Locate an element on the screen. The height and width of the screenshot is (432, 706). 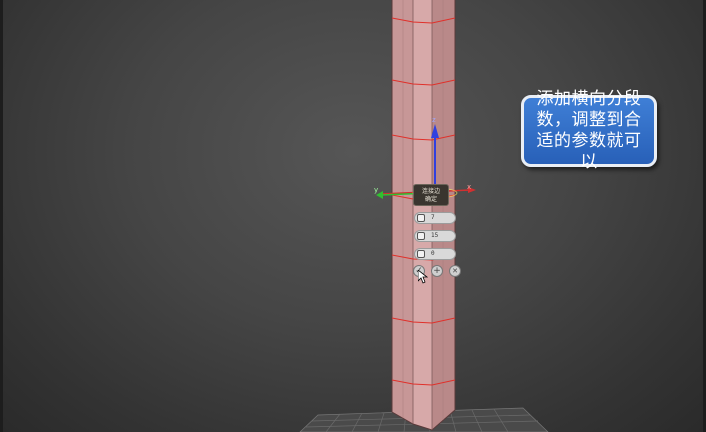
caddy-cancel-button: ✕ is located at coordinates (455, 271).